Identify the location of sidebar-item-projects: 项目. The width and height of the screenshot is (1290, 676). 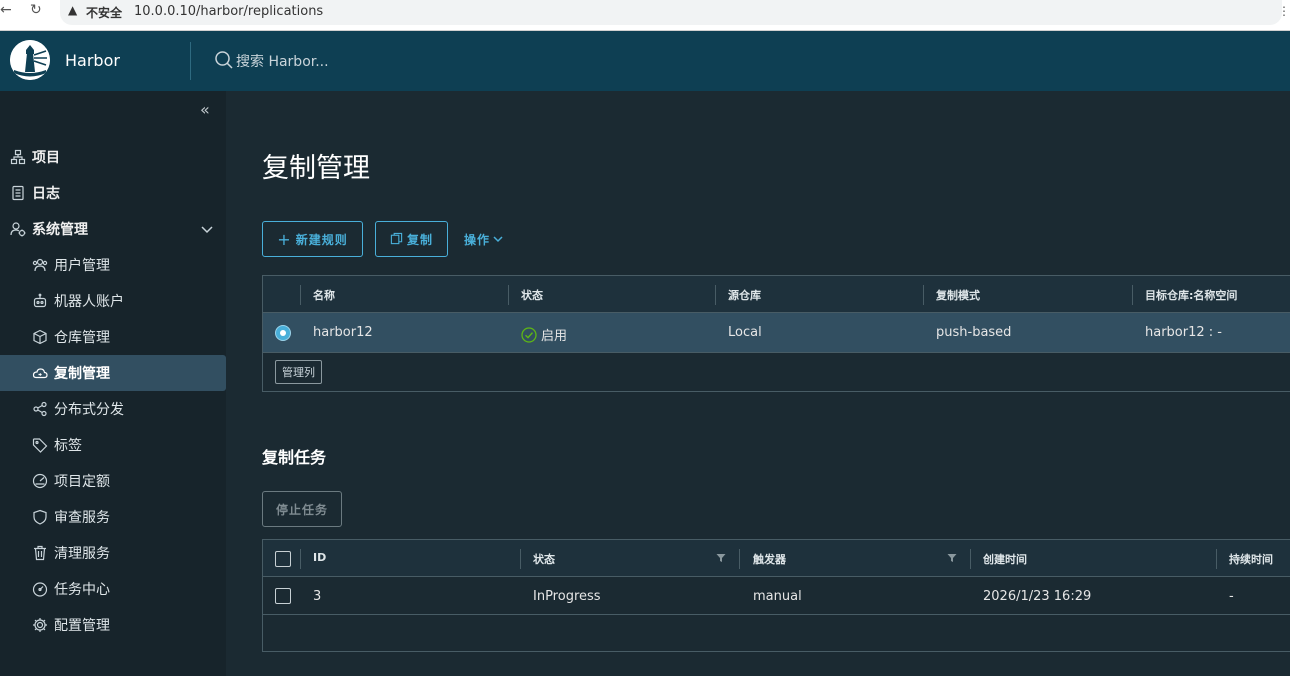
(113, 157).